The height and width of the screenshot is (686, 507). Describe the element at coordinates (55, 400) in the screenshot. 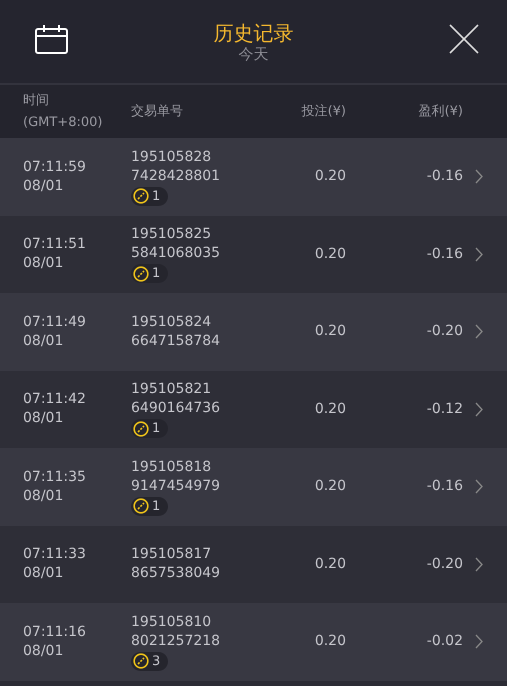

I see `time-text: 07:11:42` at that location.